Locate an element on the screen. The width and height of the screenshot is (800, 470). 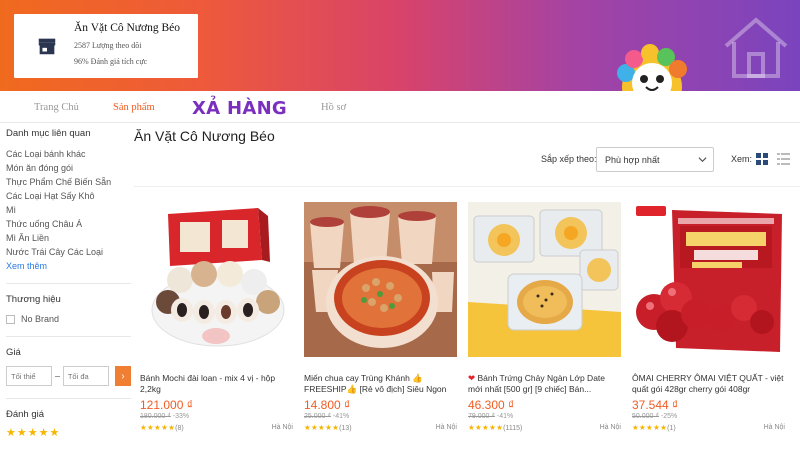
product-old-price: 25.000 ₫ is located at coordinates (317, 416).